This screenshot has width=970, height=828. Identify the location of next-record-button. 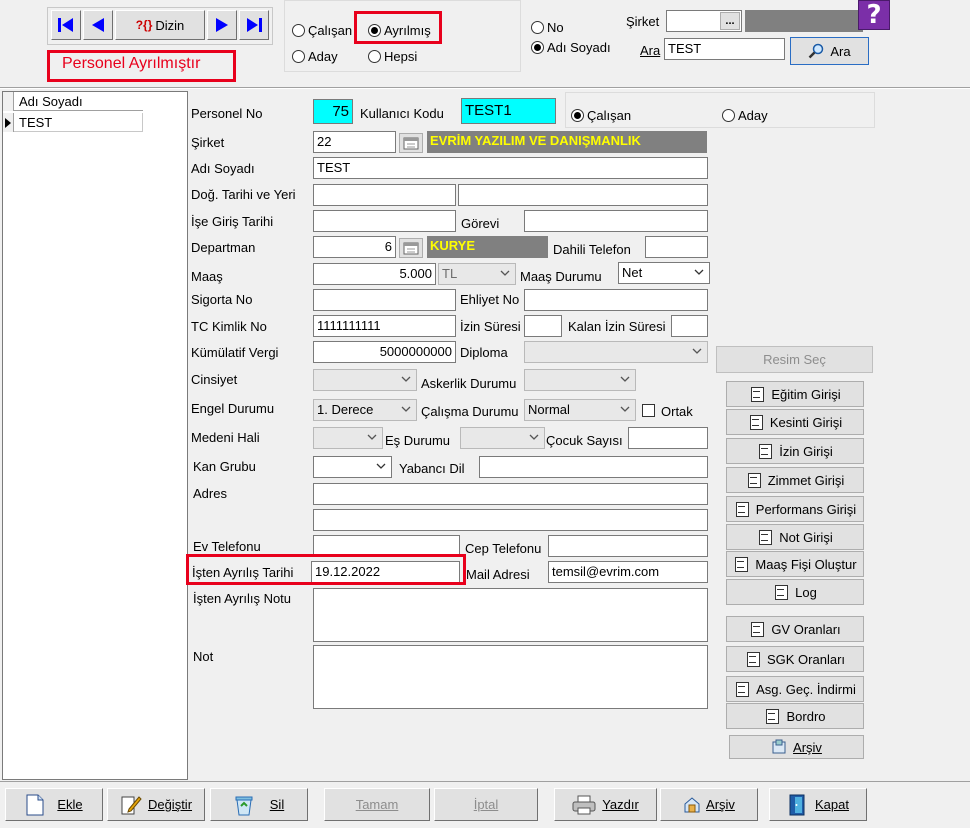
(222, 25).